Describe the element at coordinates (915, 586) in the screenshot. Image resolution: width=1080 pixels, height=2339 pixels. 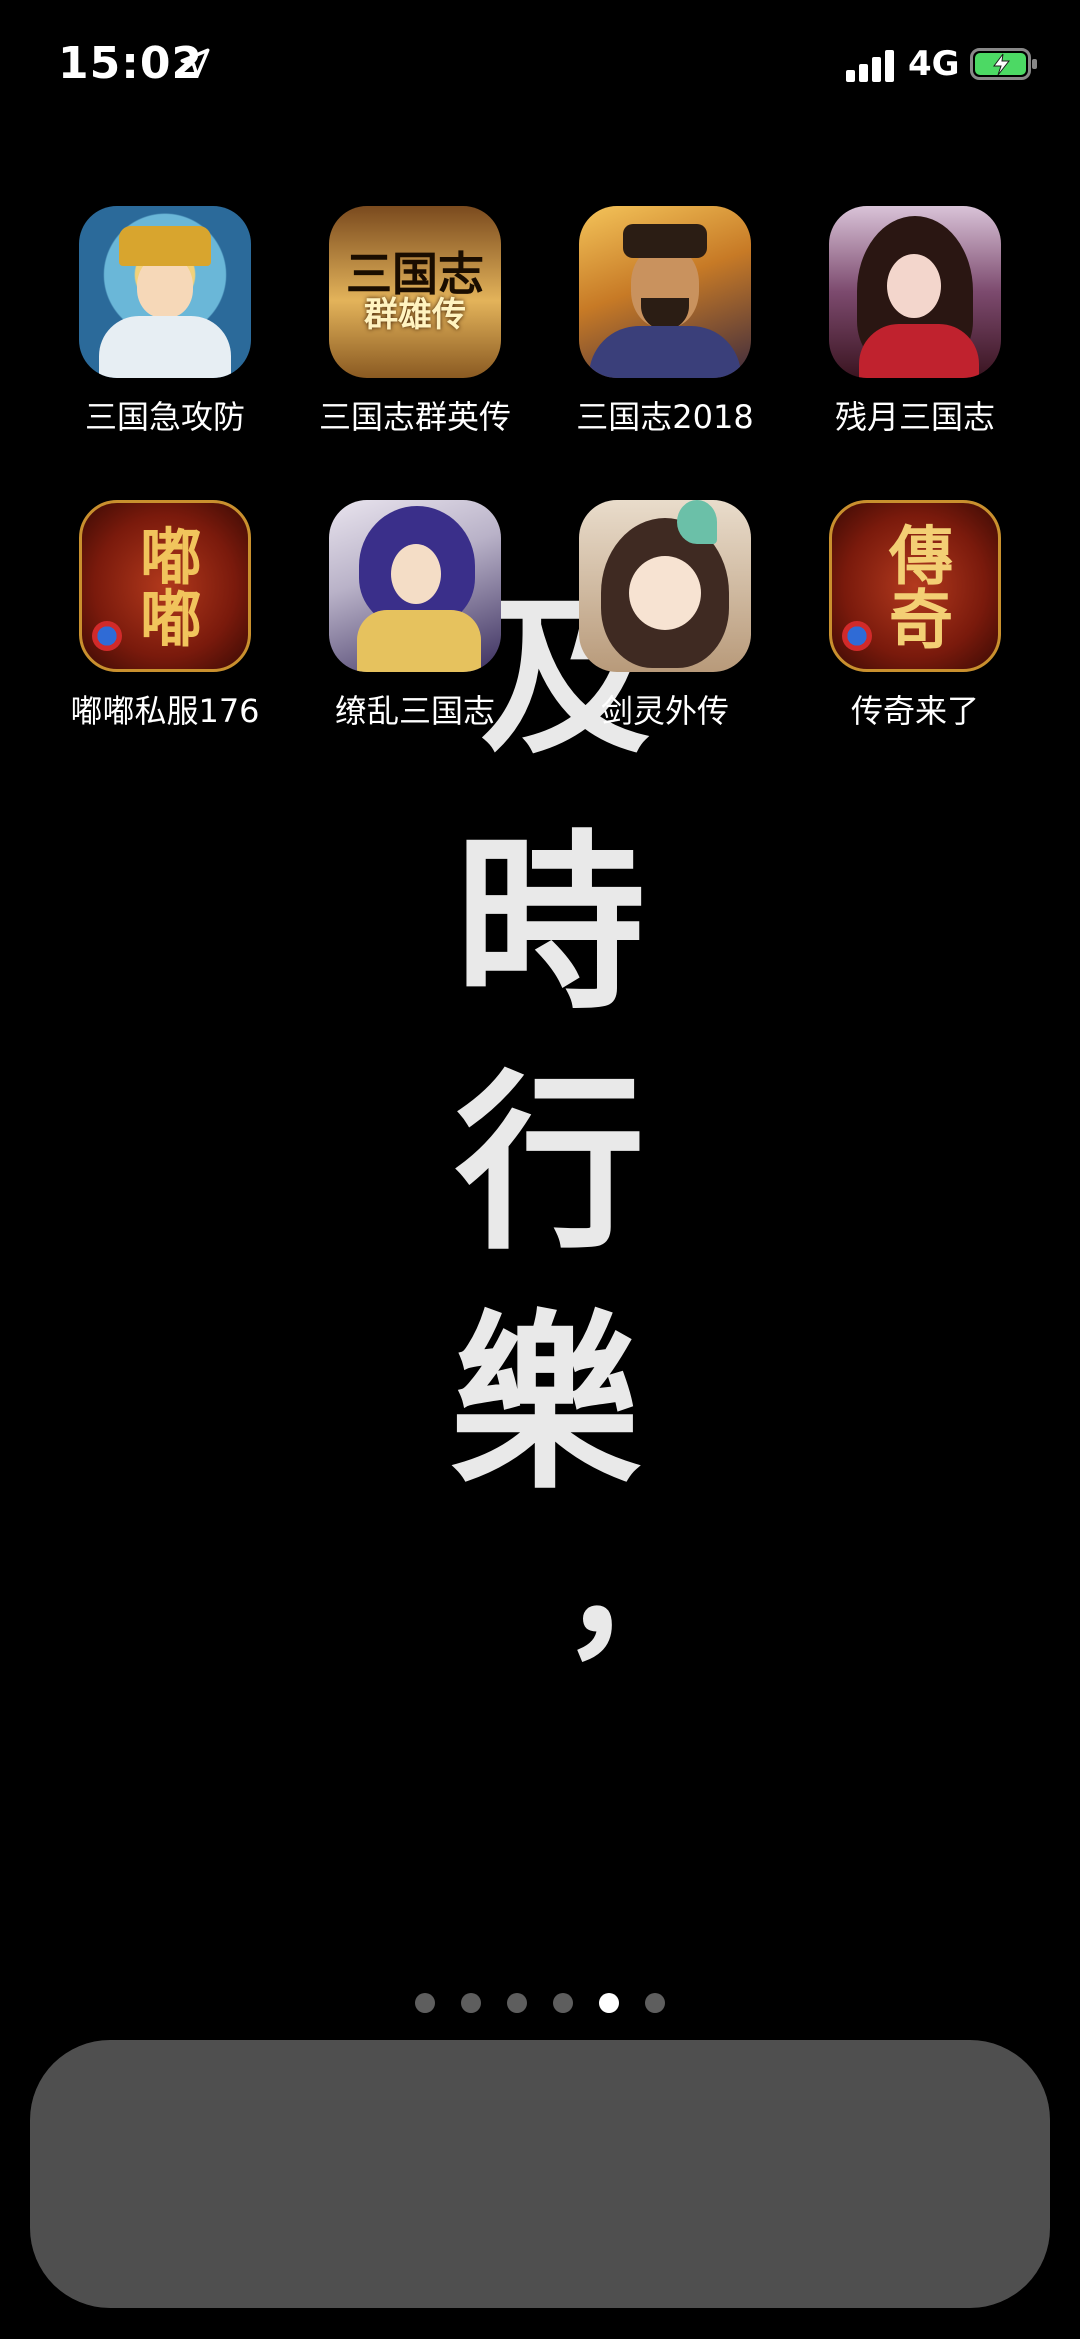
I see `chuanqi-logo-icon: 傳奇` at that location.